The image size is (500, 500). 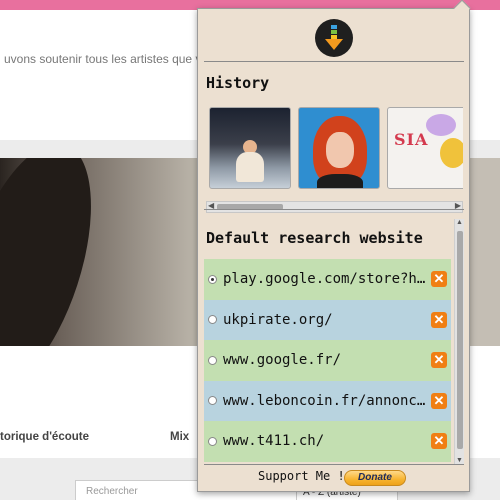 What do you see at coordinates (301, 476) in the screenshot?
I see `support-text: Support Me !` at bounding box center [301, 476].